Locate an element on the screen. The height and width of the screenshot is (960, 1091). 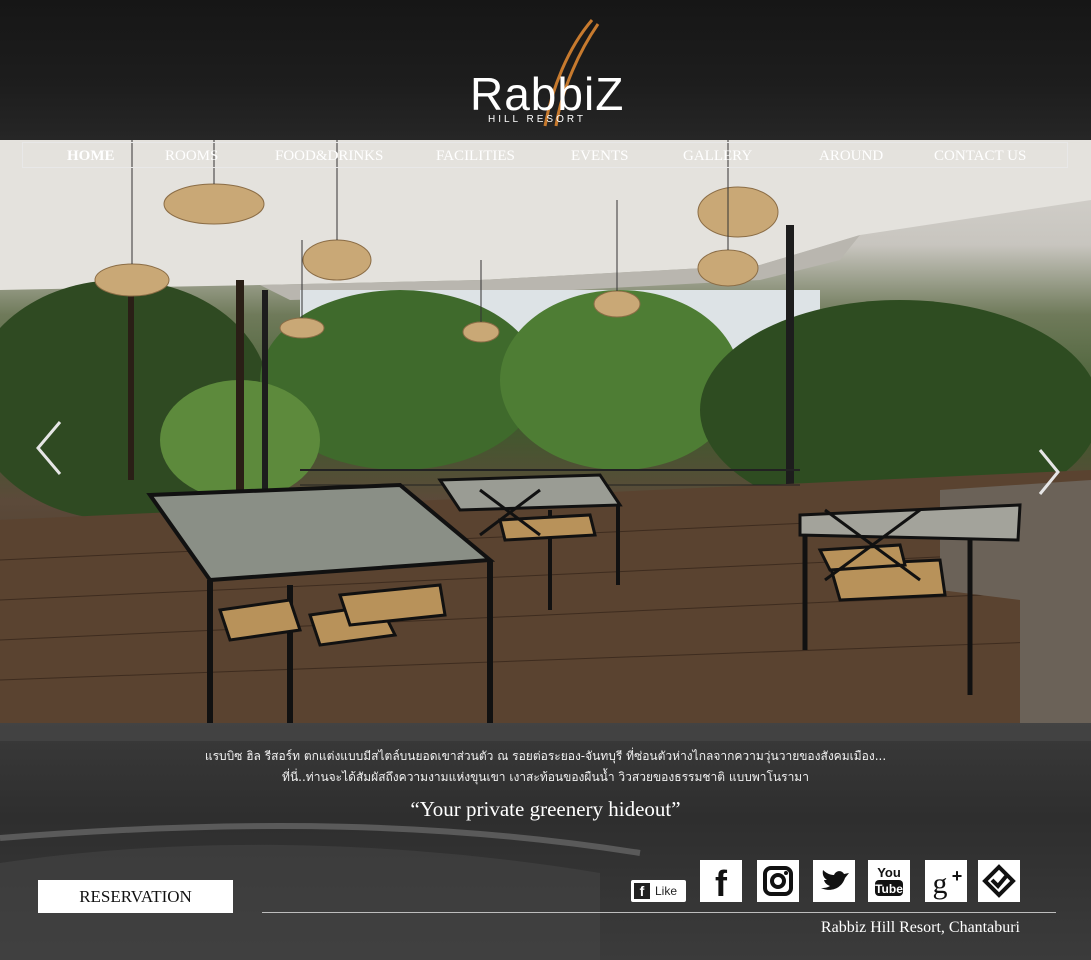
svg-text: f is located at coordinates (721, 882).